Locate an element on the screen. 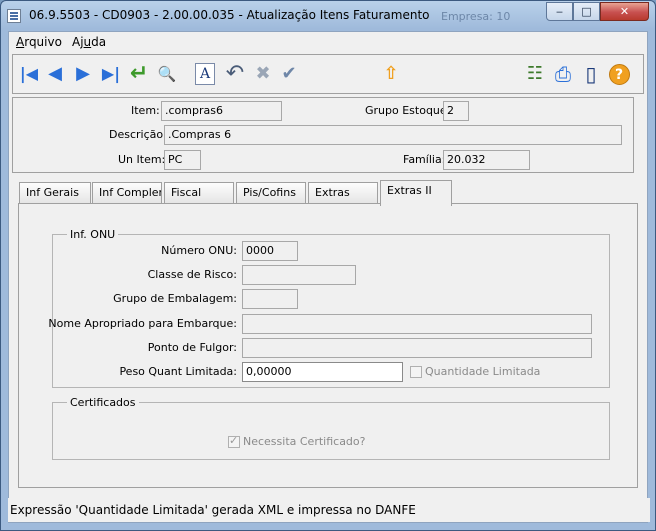  tab-pis-cofins: Pis/Cofins is located at coordinates (271, 193).